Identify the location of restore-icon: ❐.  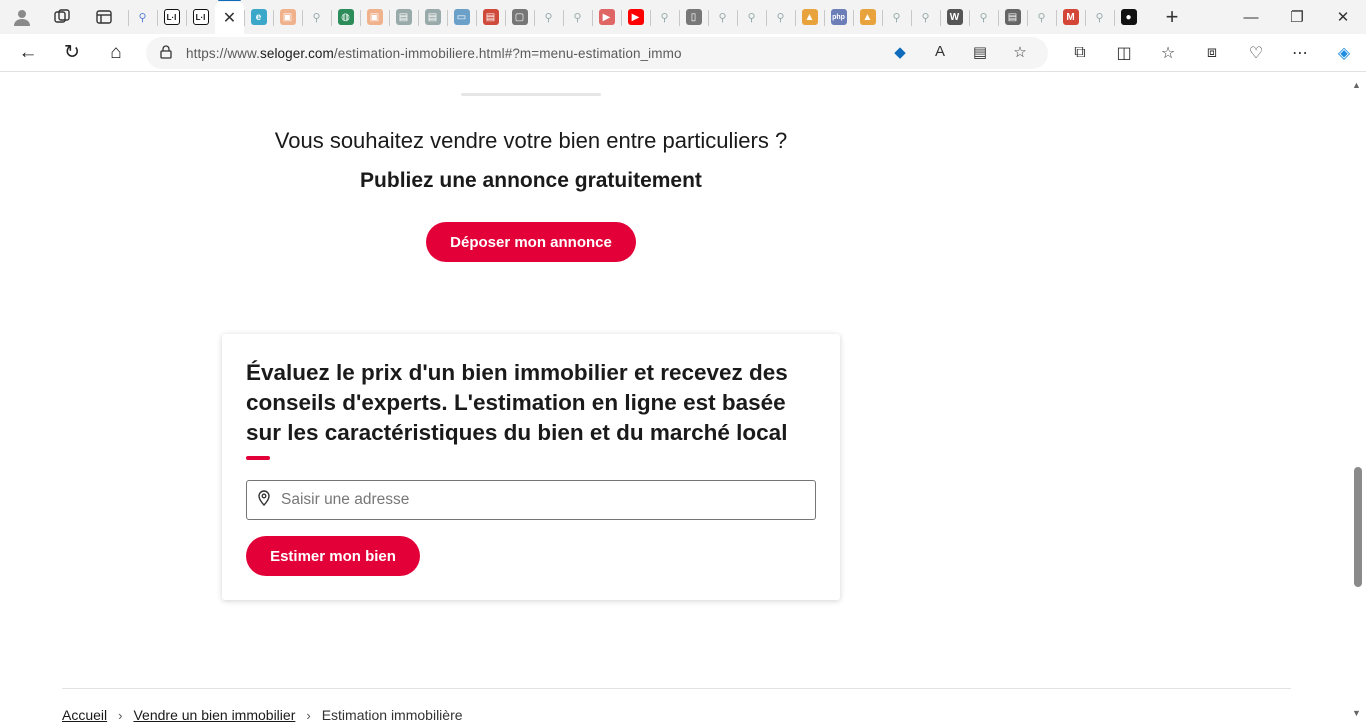
(1297, 17).